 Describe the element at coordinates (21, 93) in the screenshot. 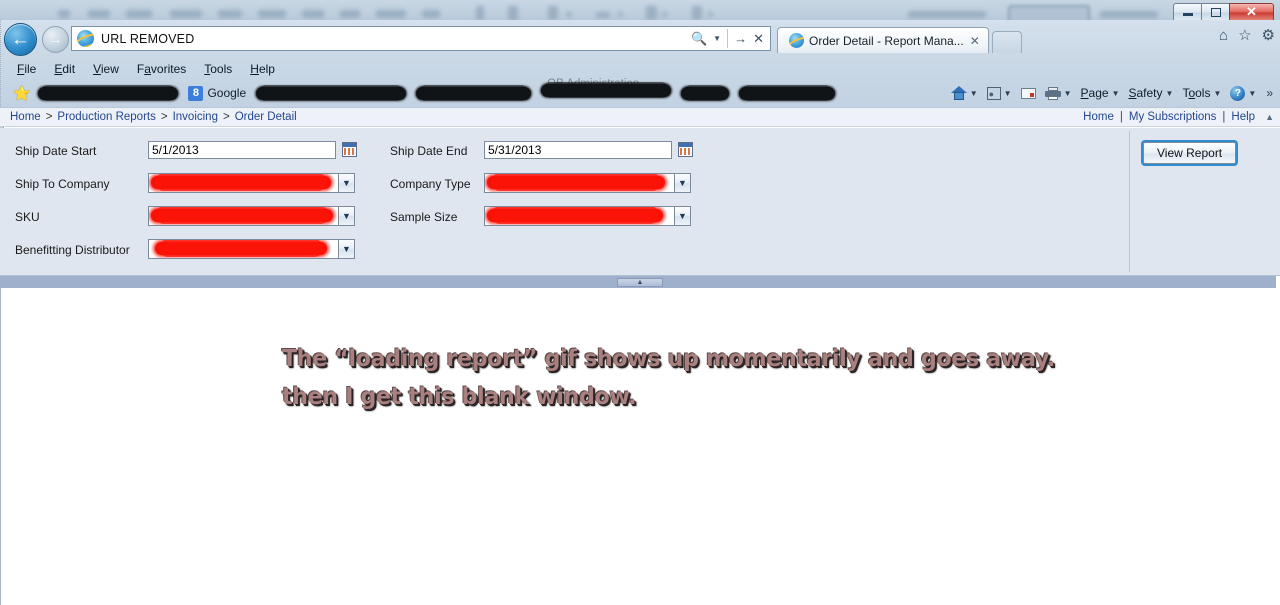

I see `add-favorites-icon: ⭐` at that location.